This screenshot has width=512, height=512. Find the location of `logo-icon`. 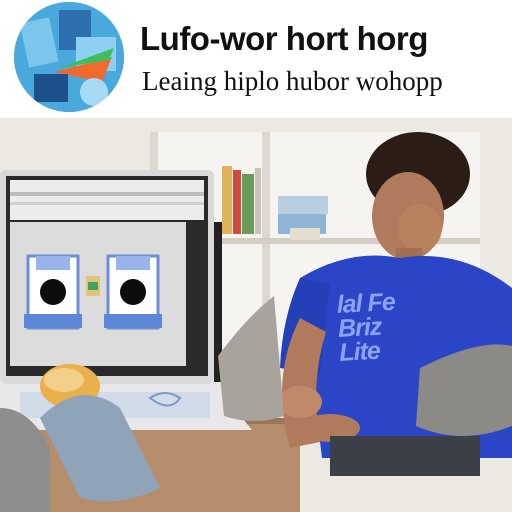

logo-icon is located at coordinates (69, 57).